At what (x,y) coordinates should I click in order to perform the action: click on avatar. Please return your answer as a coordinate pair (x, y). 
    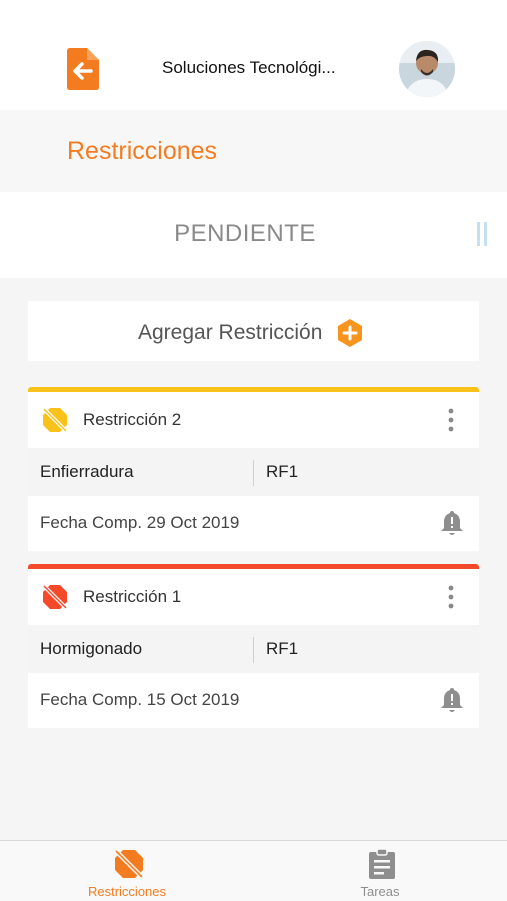
    Looking at the image, I should click on (427, 69).